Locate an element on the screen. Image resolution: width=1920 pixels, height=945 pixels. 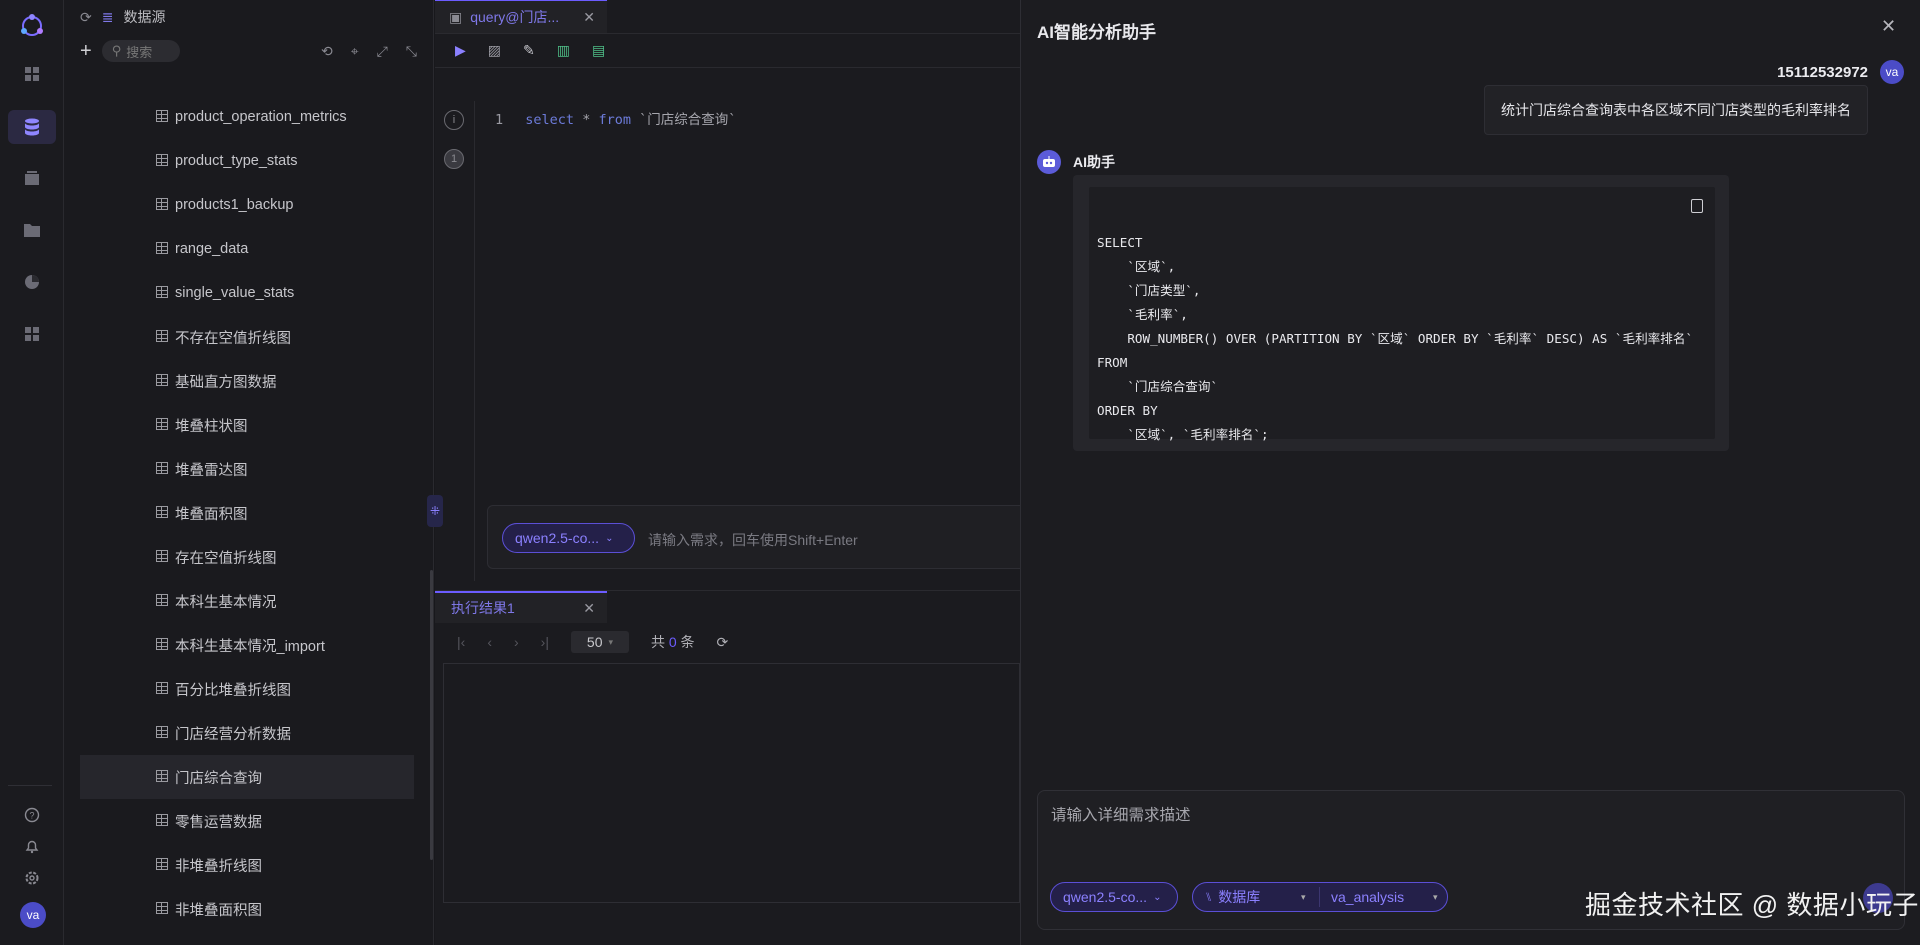
list-item: 堆叠面积图 is located at coordinates (249, 513).